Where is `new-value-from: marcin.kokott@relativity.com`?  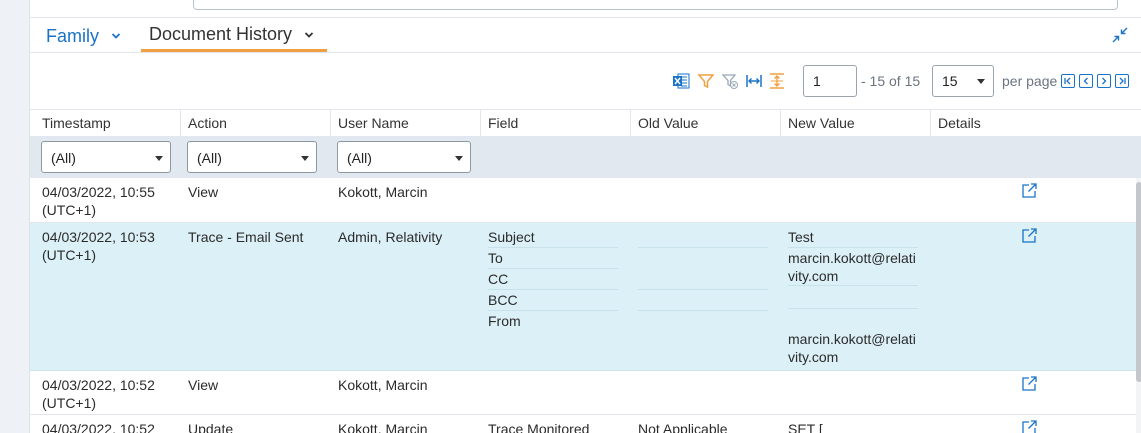
new-value-from: marcin.kokott@relativity.com is located at coordinates (852, 348).